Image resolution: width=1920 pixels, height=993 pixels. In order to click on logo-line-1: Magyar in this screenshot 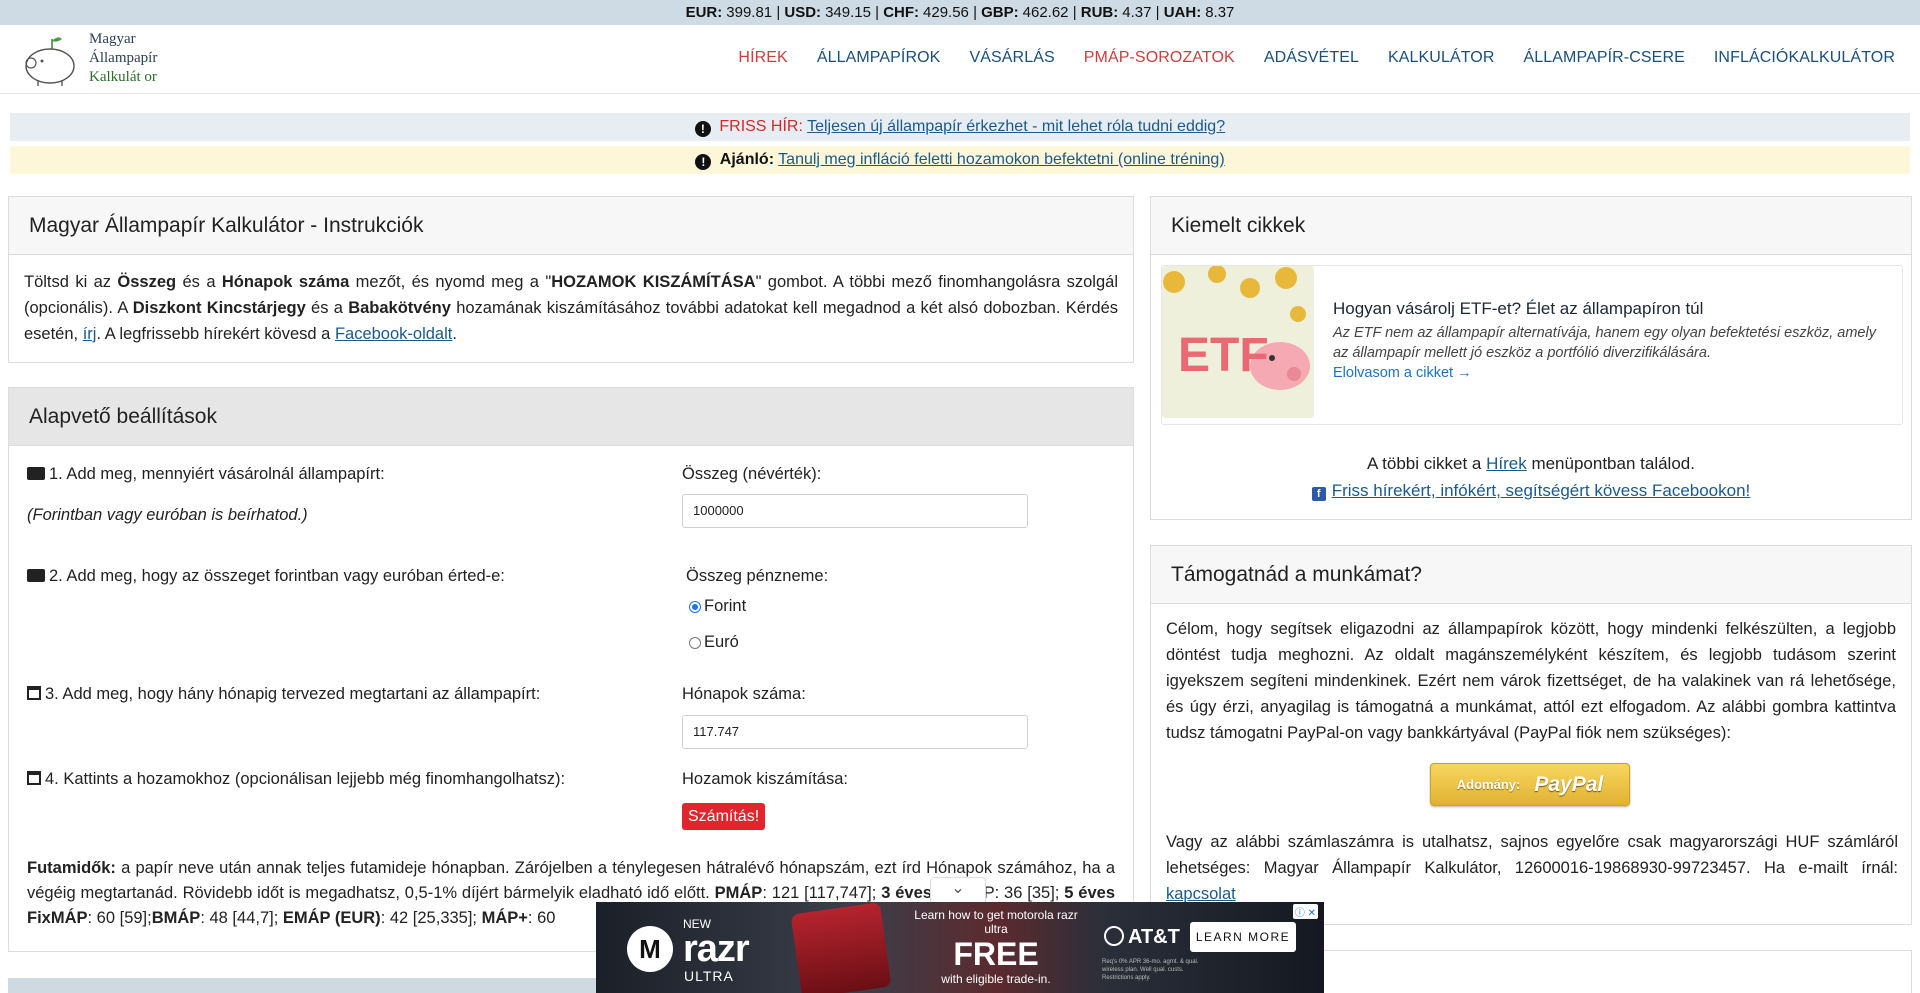, I will do `click(112, 39)`.